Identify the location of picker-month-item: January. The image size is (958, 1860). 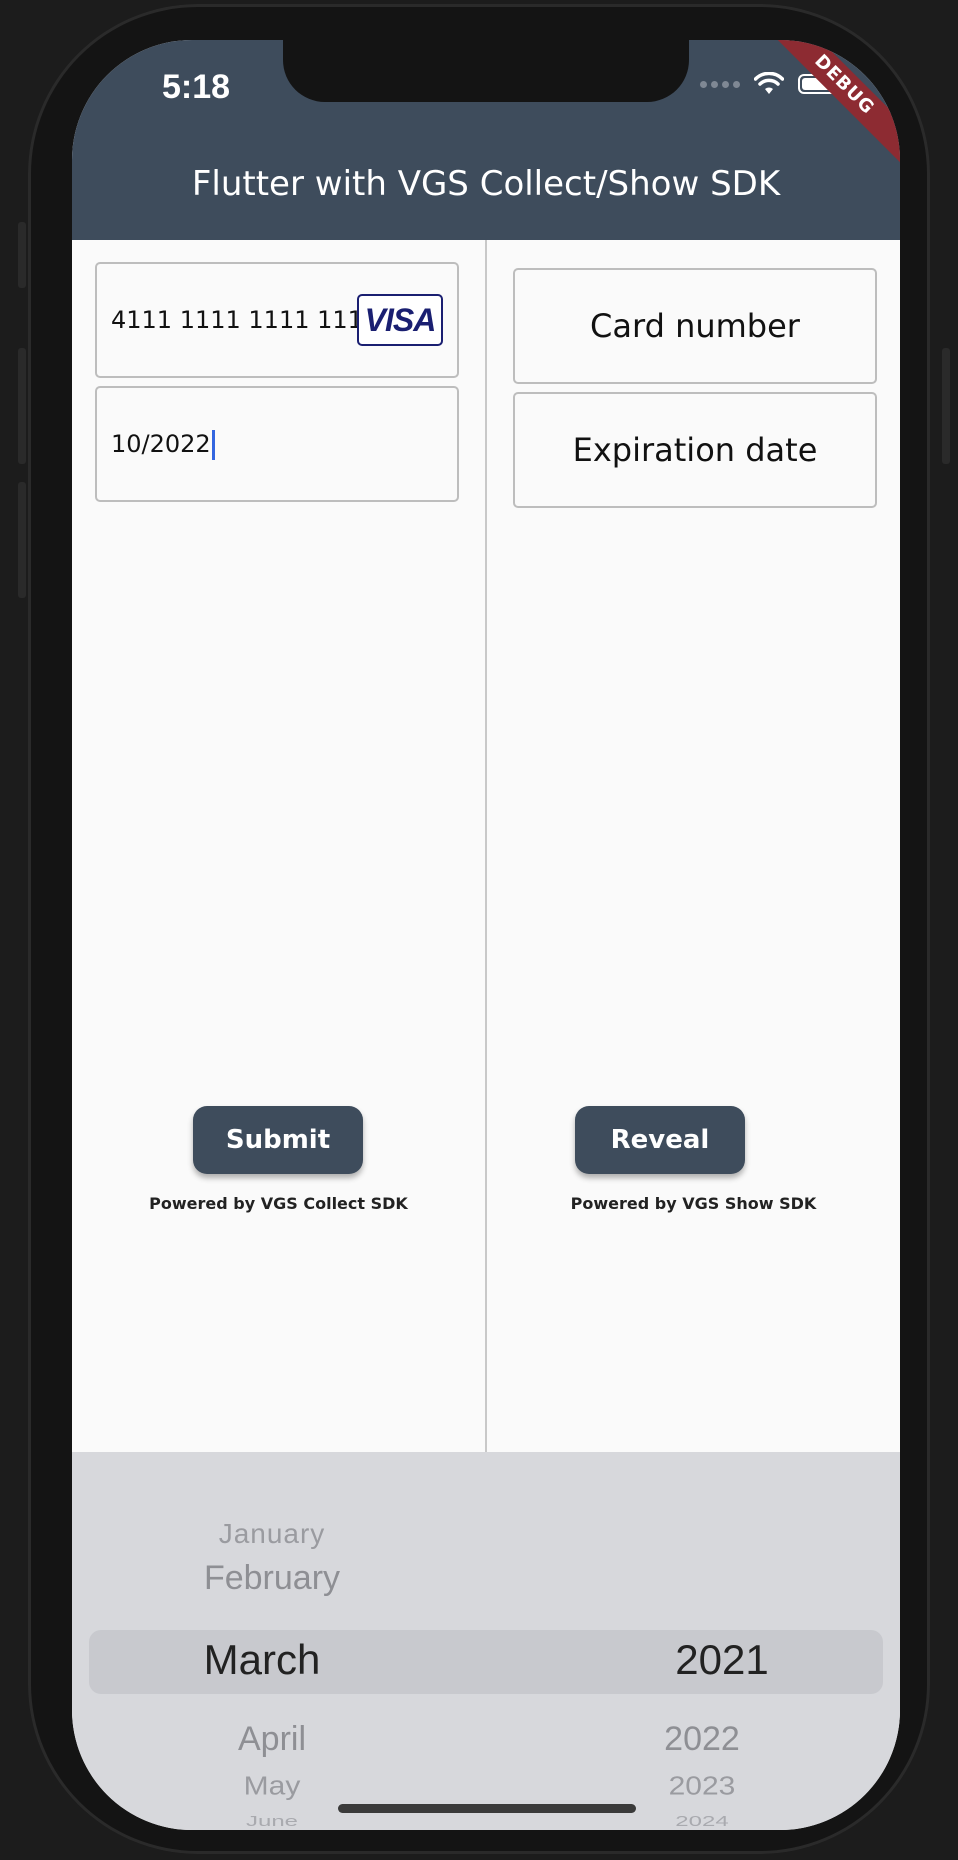
(272, 1534).